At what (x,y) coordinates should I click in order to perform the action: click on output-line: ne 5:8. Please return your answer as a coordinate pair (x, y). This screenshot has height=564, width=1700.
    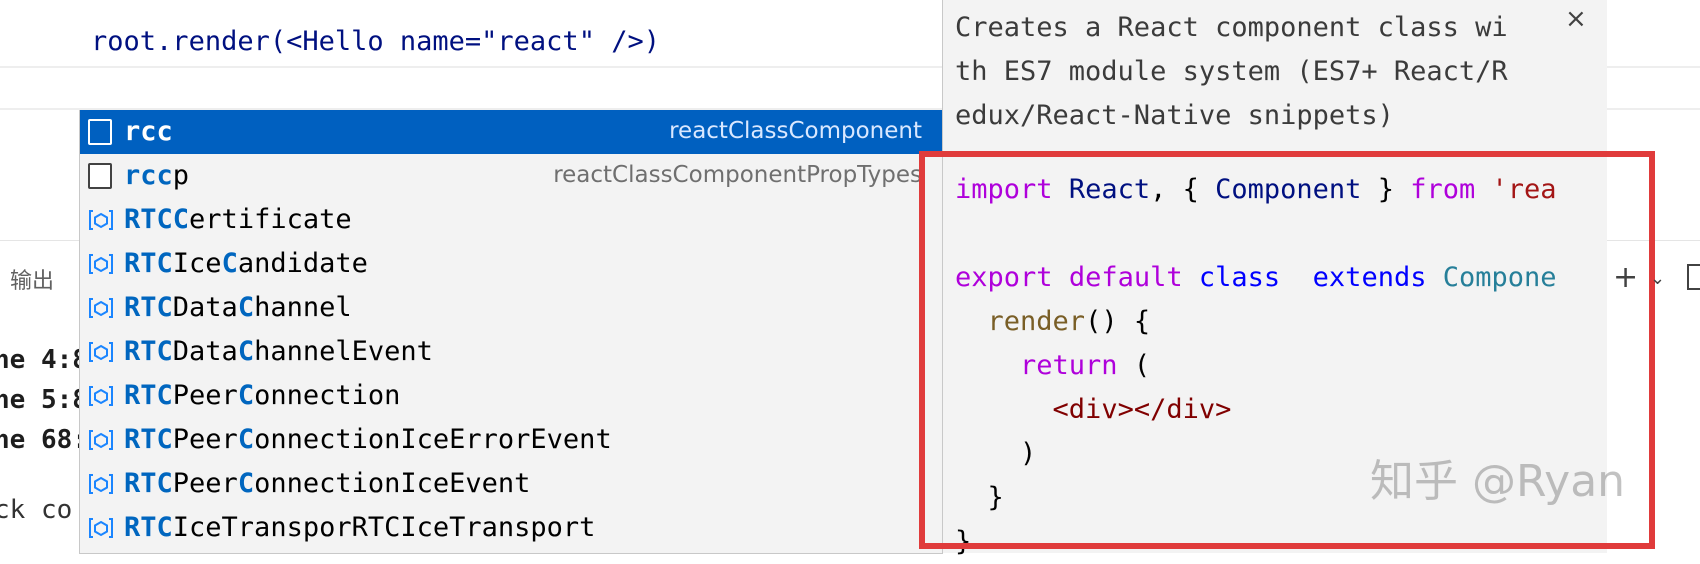
    Looking at the image, I should click on (44, 400).